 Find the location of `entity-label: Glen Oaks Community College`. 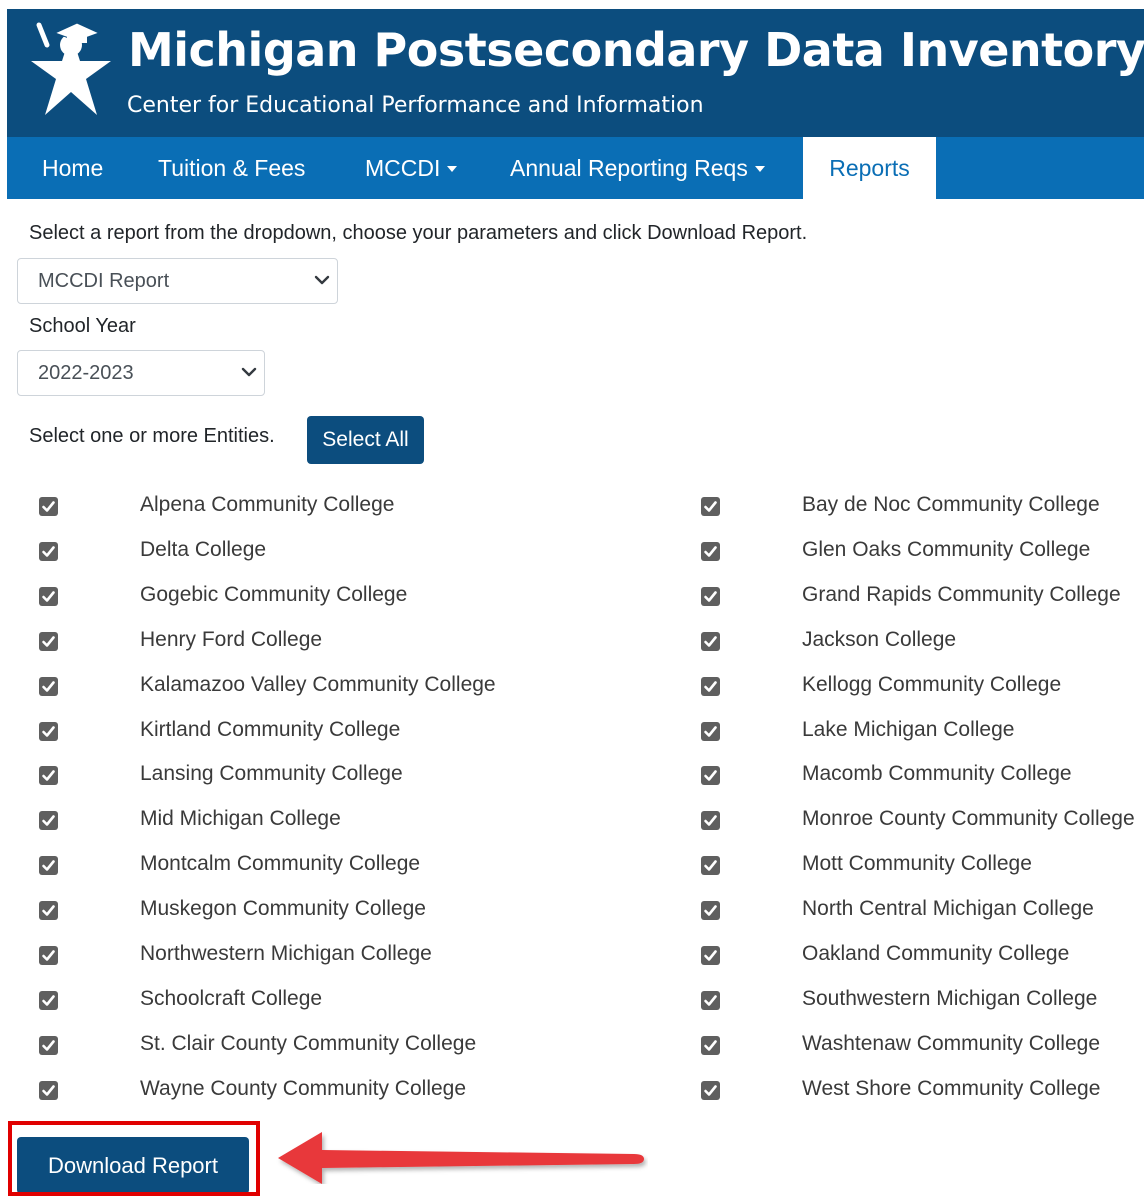

entity-label: Glen Oaks Community College is located at coordinates (946, 549).